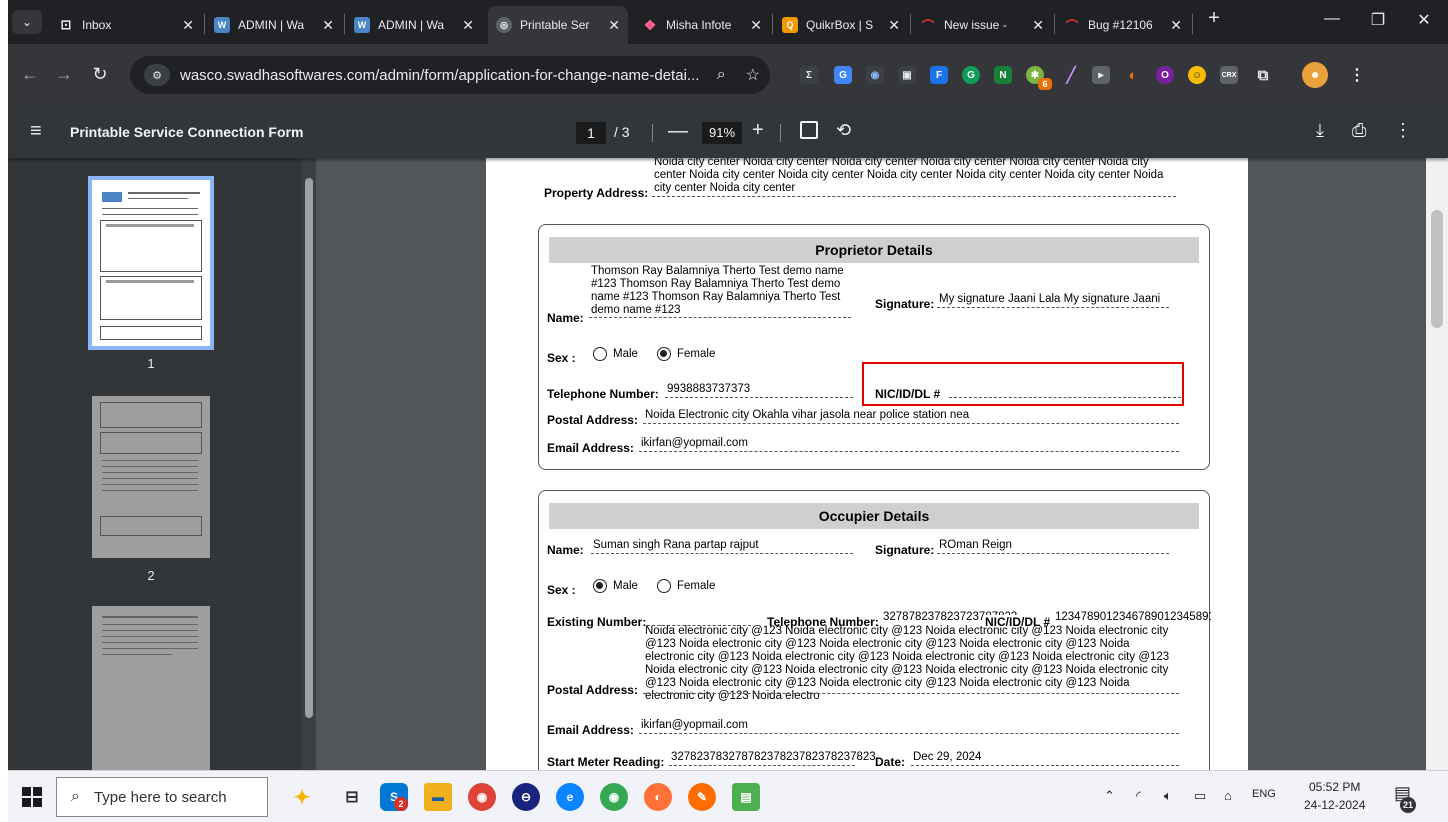 The width and height of the screenshot is (1448, 822). I want to click on tab-printable-service: ◎ Printable Ser ✕, so click(558, 25).